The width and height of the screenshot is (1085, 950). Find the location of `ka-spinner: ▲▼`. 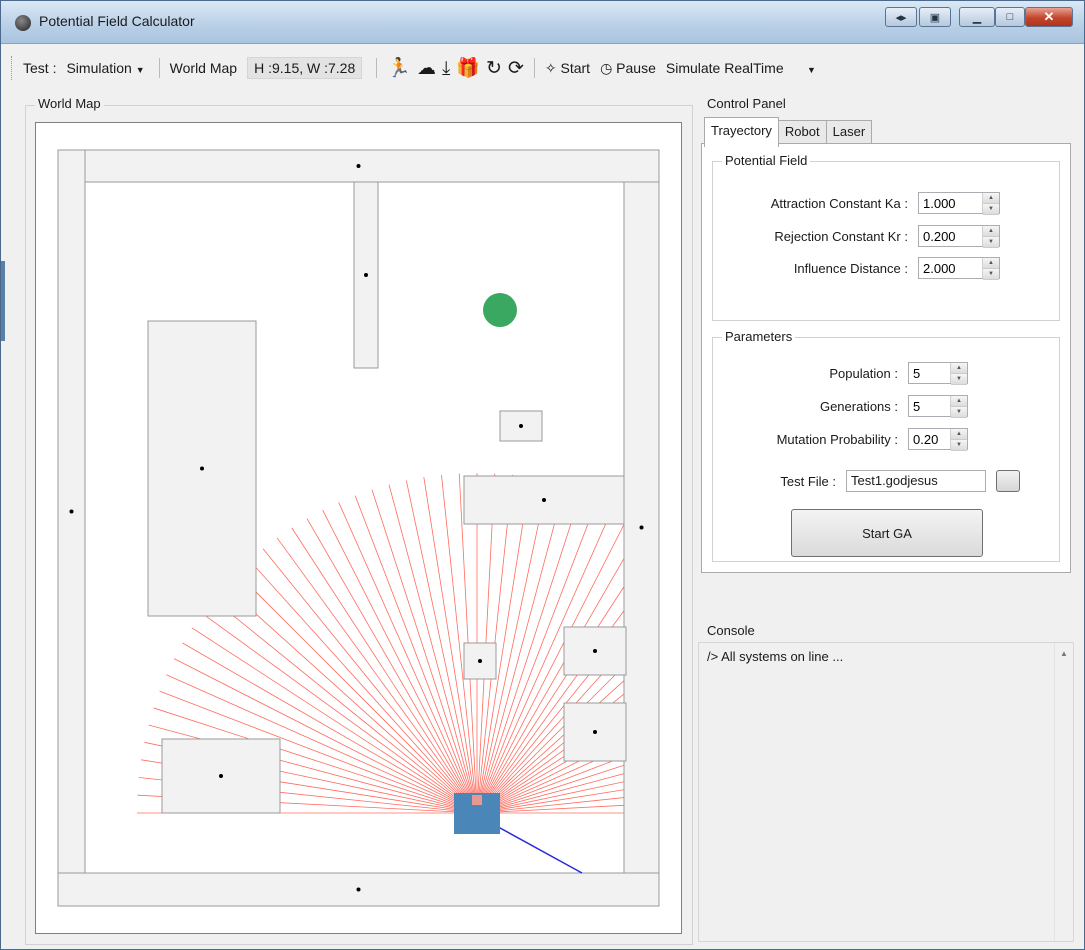

ka-spinner: ▲▼ is located at coordinates (959, 203).